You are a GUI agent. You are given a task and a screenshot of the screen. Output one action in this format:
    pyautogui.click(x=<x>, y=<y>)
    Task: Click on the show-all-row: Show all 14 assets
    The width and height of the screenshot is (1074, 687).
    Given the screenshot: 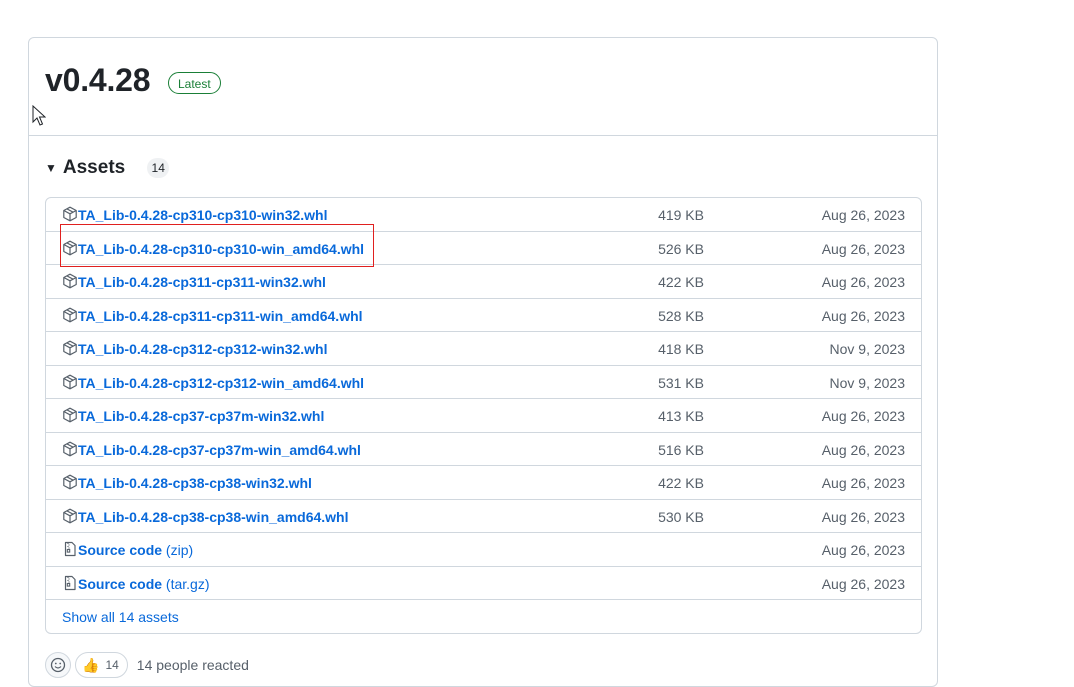 What is the action you would take?
    pyautogui.click(x=483, y=616)
    